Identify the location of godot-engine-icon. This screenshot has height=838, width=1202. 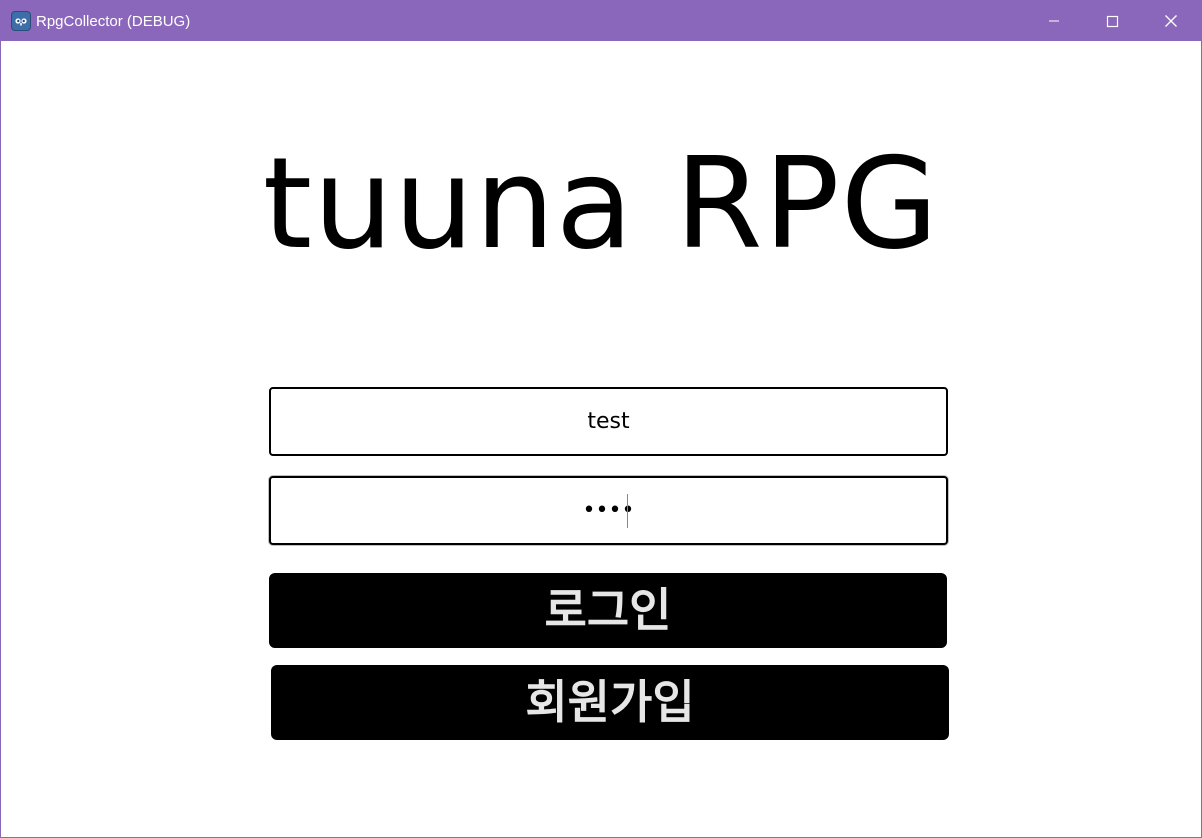
(21, 21).